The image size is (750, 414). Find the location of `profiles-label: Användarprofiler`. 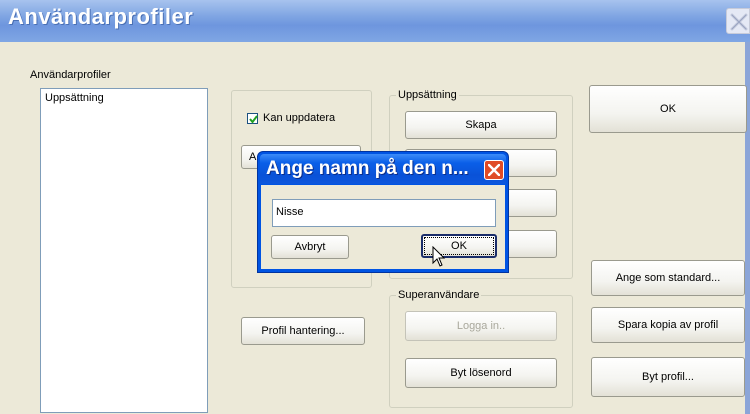

profiles-label: Användarprofiler is located at coordinates (70, 75).